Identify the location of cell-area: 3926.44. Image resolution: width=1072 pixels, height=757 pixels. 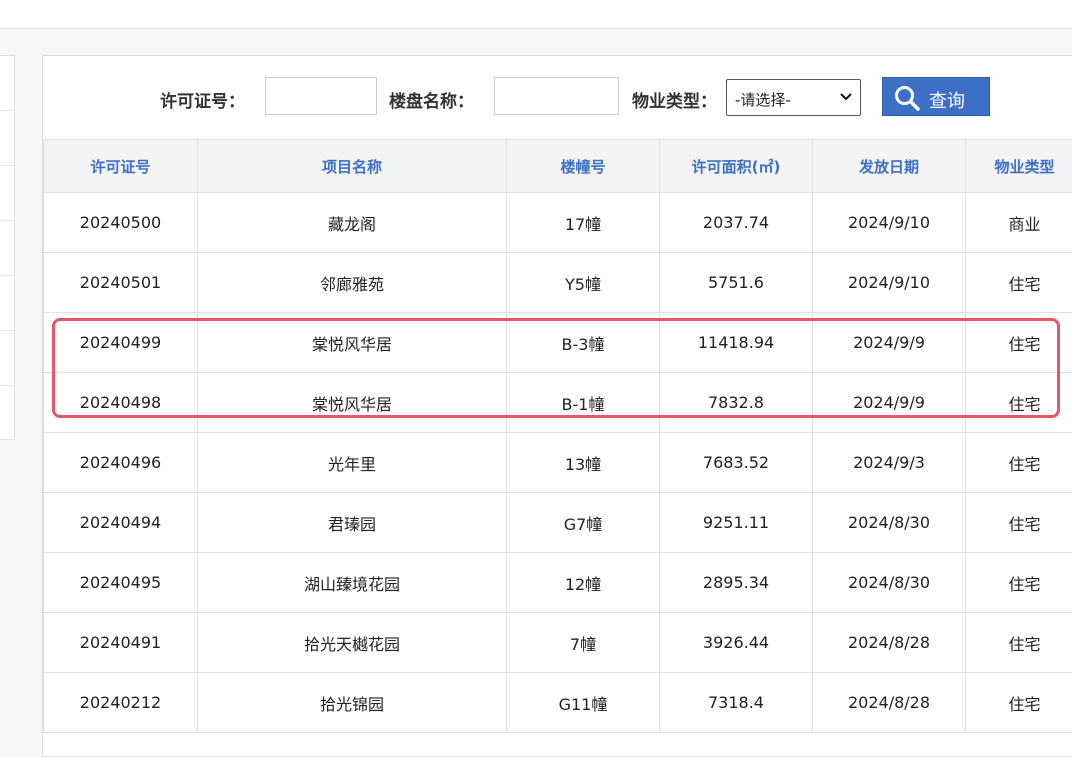
(736, 643).